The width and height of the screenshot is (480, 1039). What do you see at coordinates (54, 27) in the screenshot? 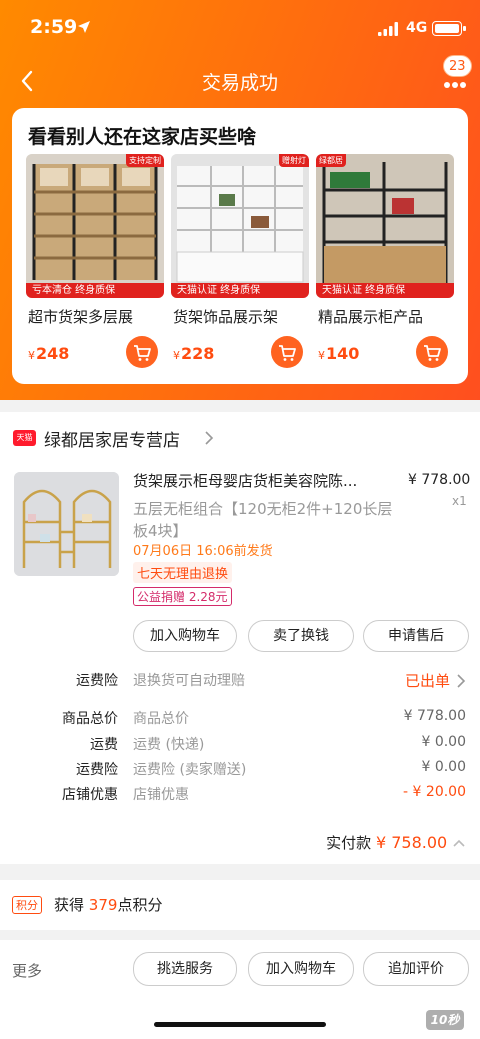
I see `status-time: 2:59` at bounding box center [54, 27].